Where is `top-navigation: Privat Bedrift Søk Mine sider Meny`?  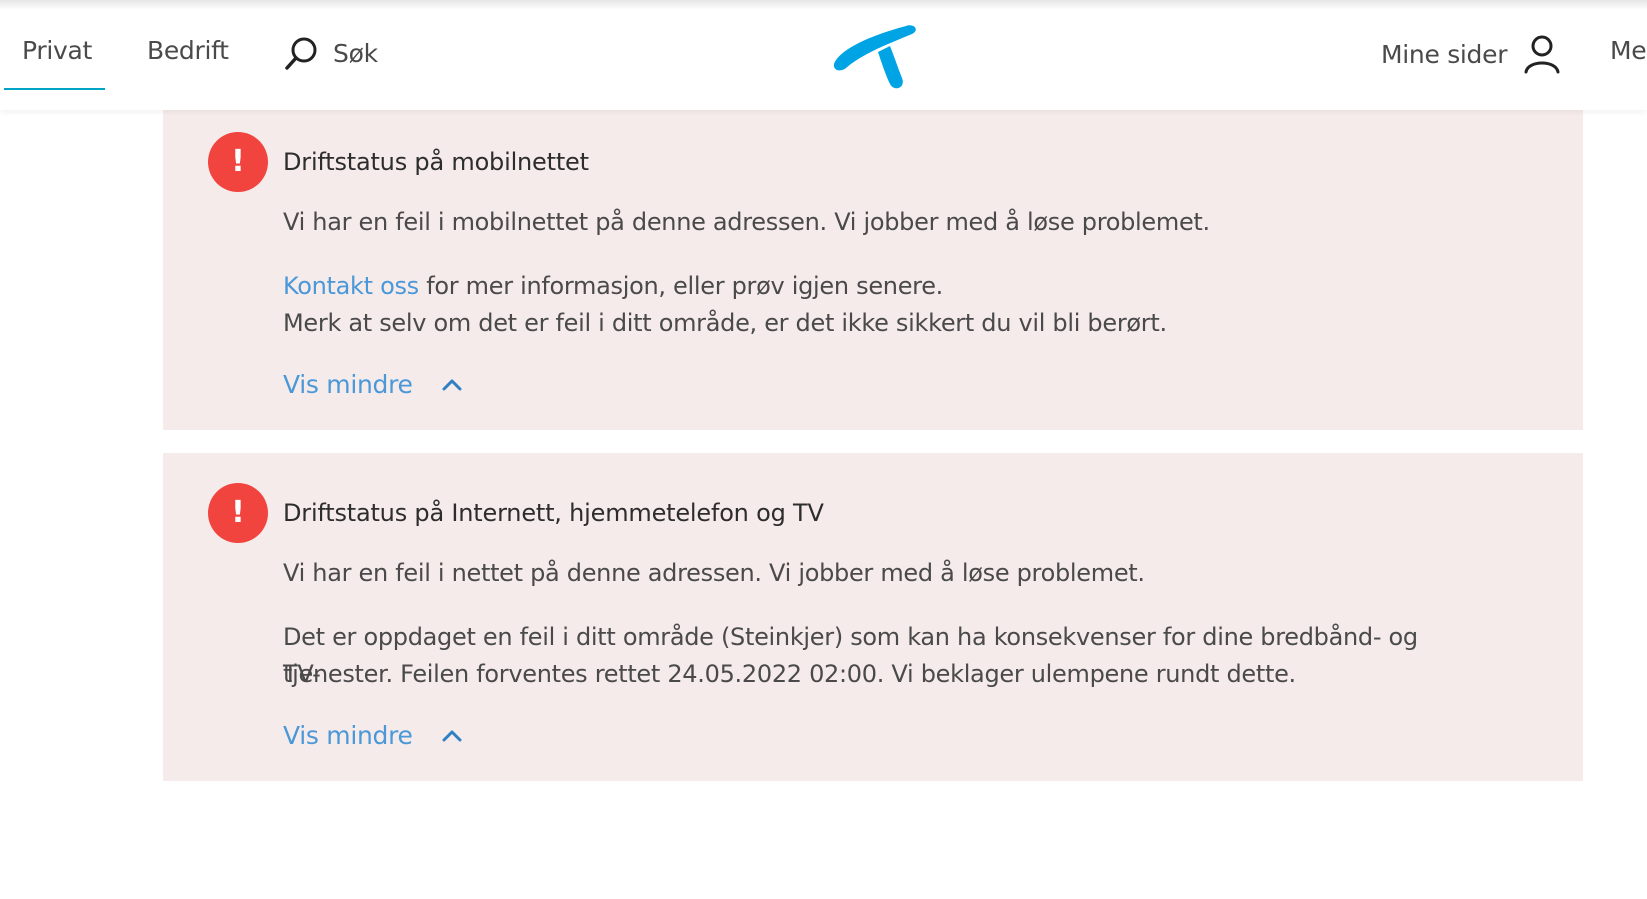 top-navigation: Privat Bedrift Søk Mine sider Meny is located at coordinates (823, 55).